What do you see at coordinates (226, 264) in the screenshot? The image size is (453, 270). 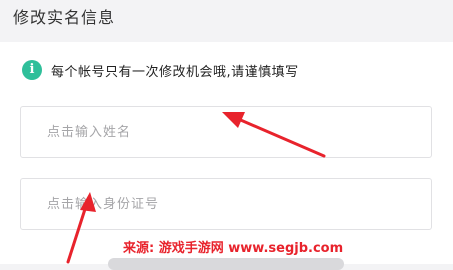 I see `submit-button` at bounding box center [226, 264].